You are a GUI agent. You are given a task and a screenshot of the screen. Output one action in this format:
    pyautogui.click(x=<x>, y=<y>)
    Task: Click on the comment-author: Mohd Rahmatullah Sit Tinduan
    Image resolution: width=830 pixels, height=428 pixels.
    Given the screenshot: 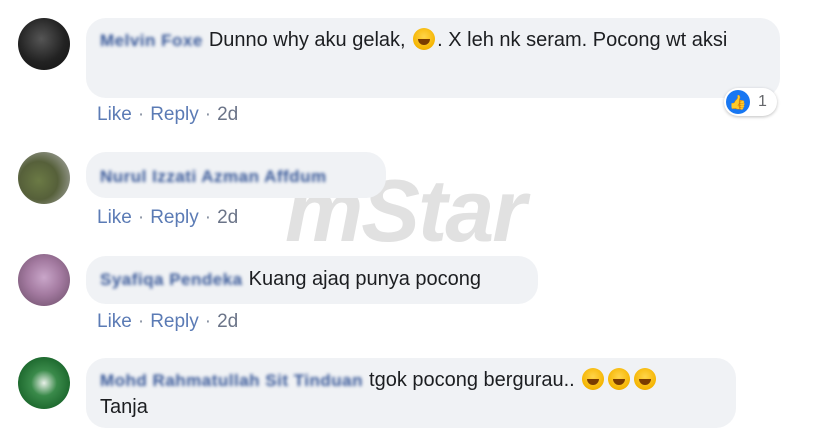 What is the action you would take?
    pyautogui.click(x=231, y=380)
    